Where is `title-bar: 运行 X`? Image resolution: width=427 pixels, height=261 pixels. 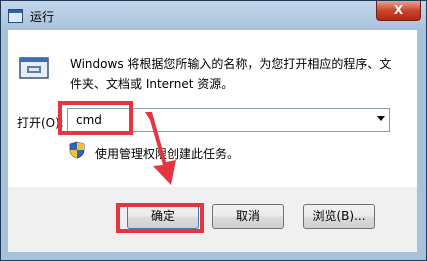 title-bar: 运行 X is located at coordinates (213, 16).